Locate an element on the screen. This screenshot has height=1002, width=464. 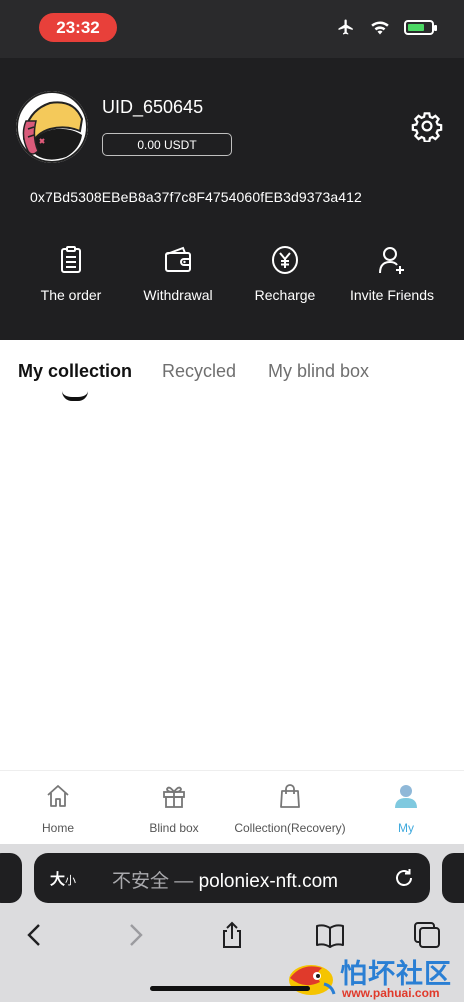
invite-friends-button: Invite Friends is located at coordinates (392, 273).